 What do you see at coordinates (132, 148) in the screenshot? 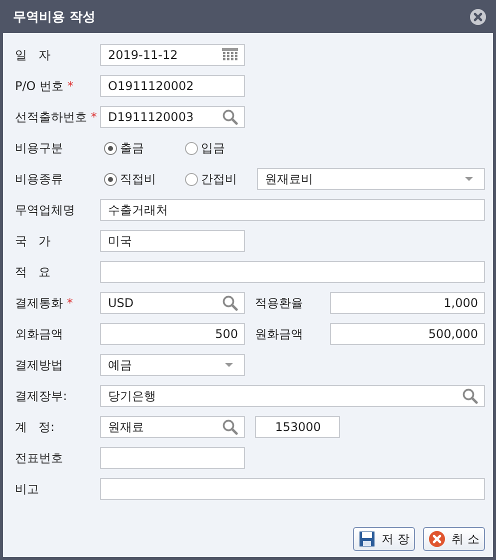
I see `radio-label: 출금` at bounding box center [132, 148].